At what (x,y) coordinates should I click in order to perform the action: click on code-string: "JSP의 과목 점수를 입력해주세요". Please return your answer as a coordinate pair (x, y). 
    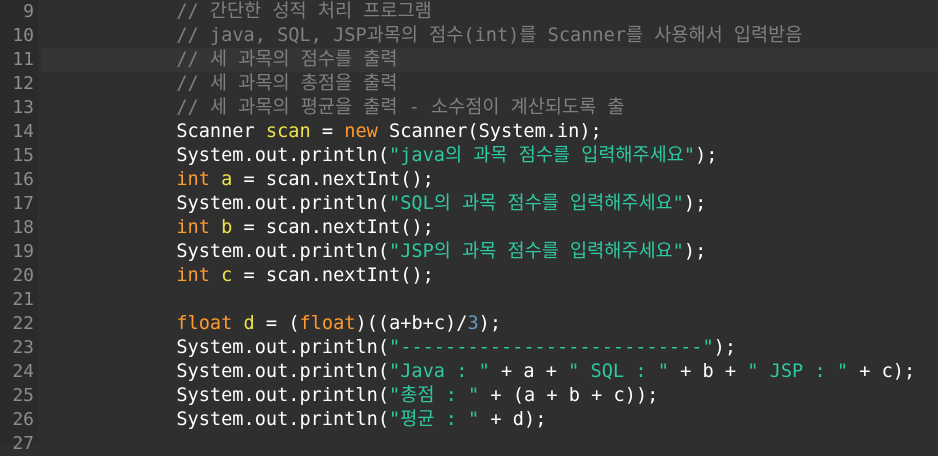
    Looking at the image, I should click on (536, 251).